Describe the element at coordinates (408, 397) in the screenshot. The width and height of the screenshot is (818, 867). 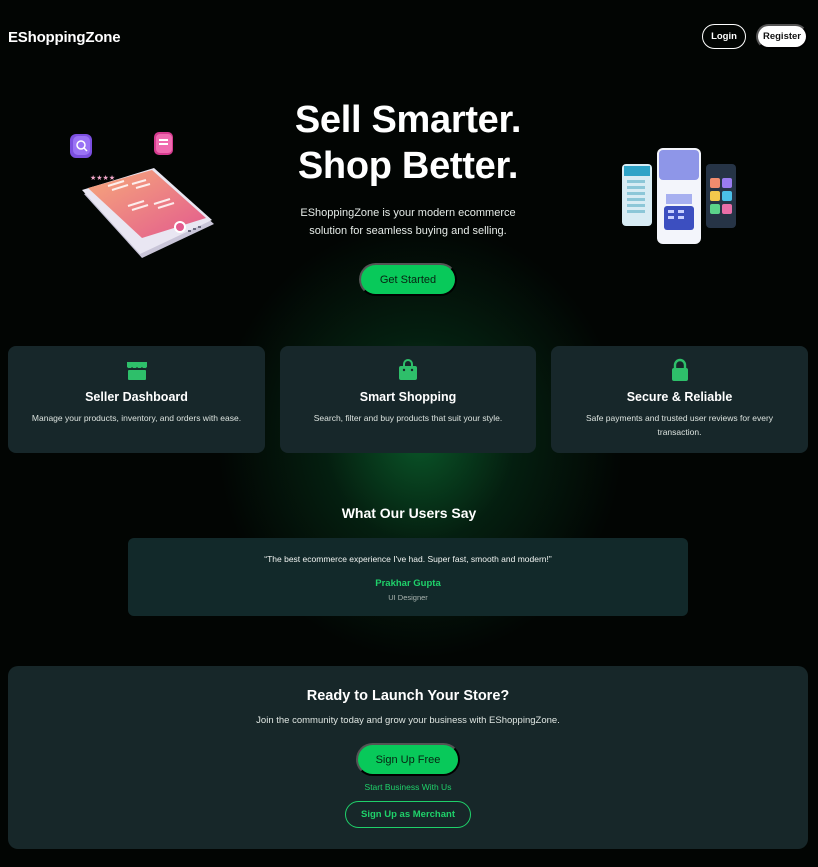
I see `feature-title: Smart Shopping` at that location.